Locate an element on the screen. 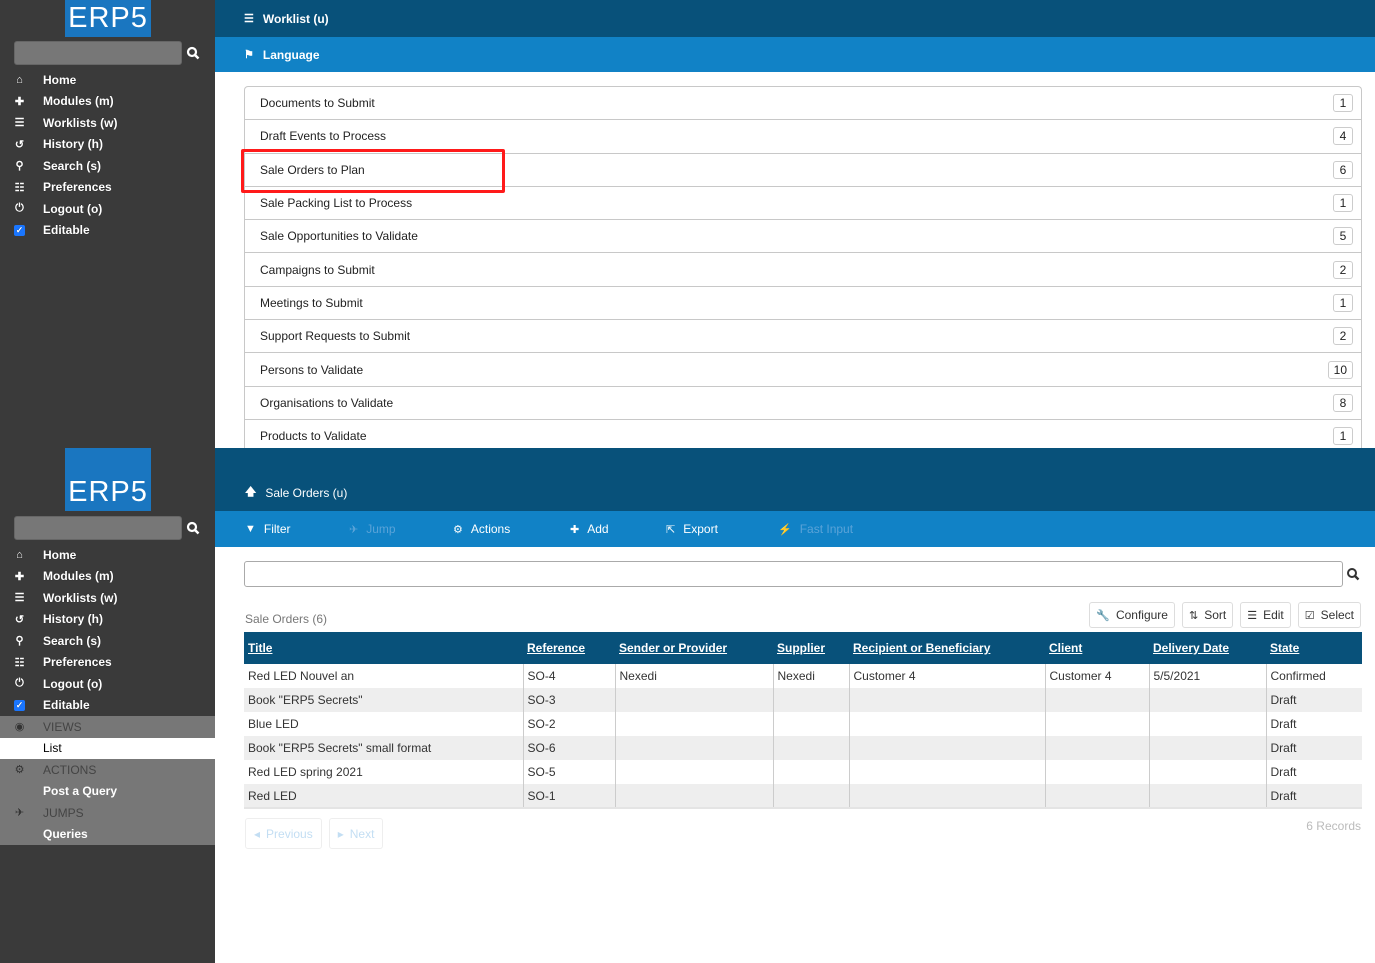  table-row: Red LED spring 2021 SO-5 Draft is located at coordinates (803, 772).